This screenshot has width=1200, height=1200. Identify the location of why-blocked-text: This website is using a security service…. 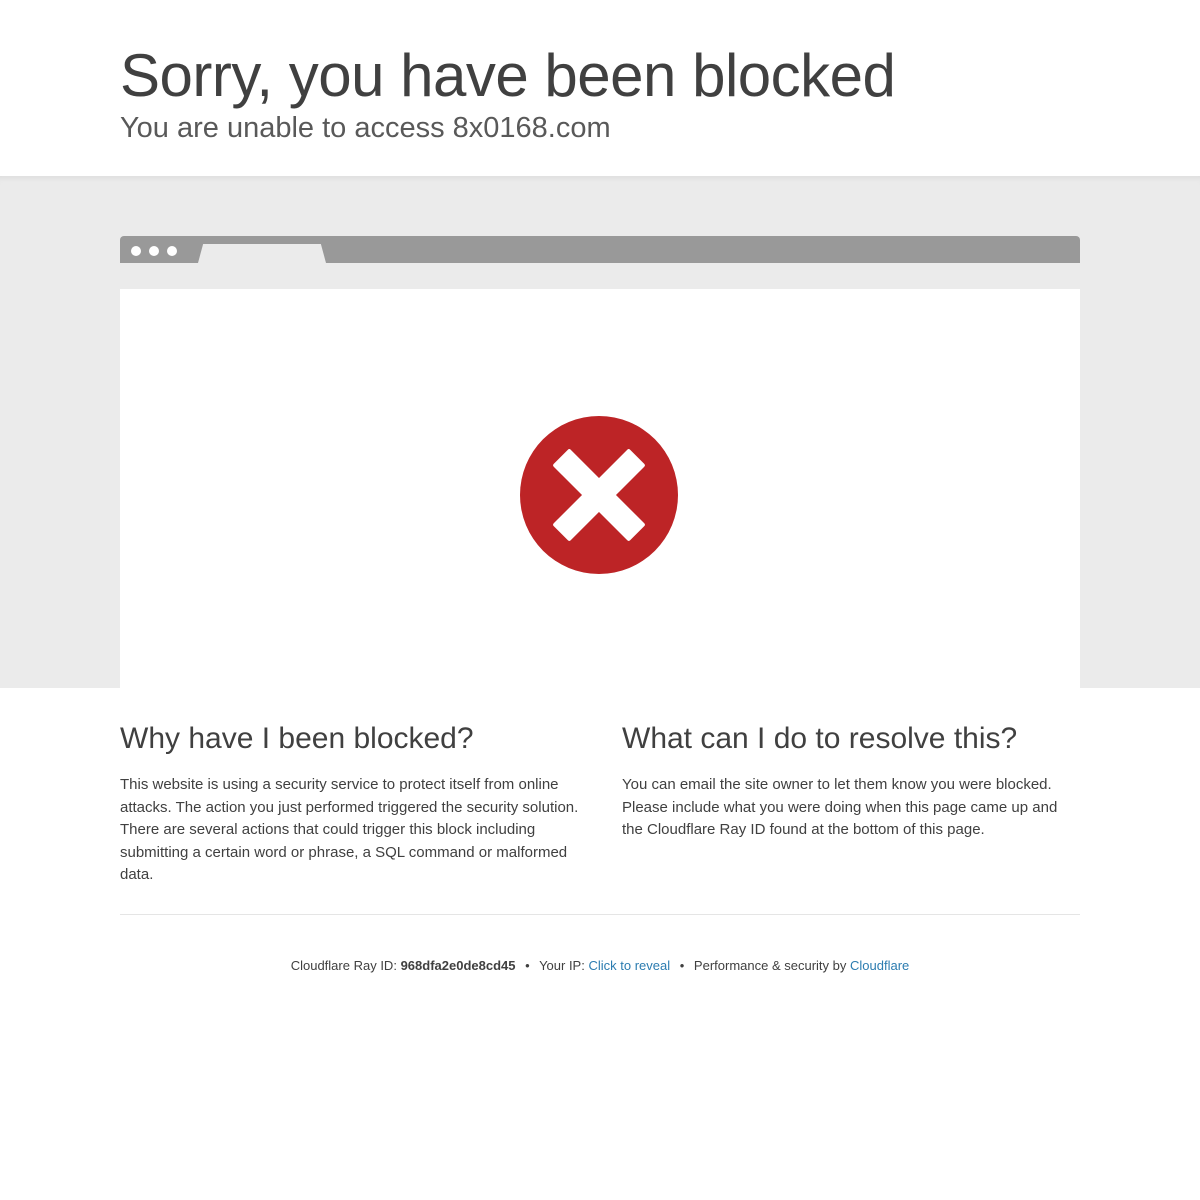
(349, 829).